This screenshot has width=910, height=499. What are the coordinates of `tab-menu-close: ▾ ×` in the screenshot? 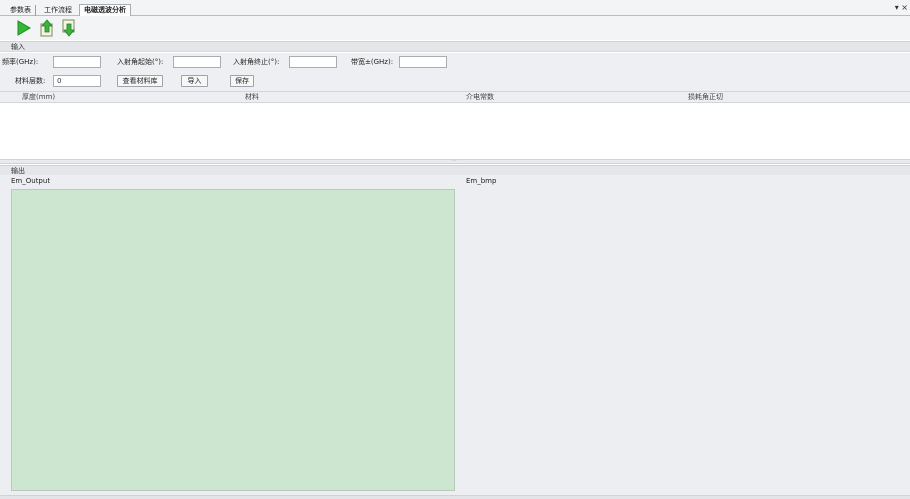 It's located at (901, 7).